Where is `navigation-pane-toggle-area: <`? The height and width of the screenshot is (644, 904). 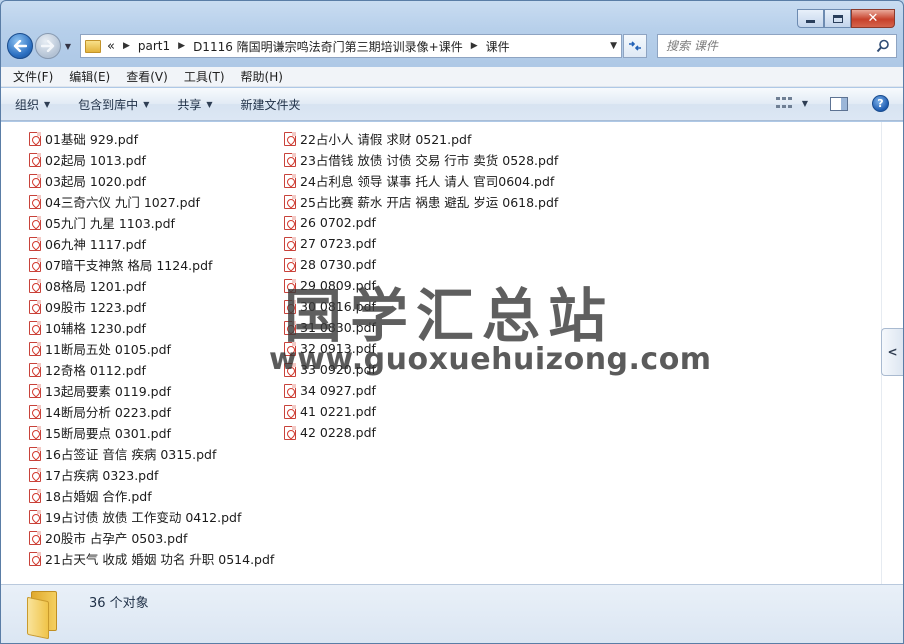
navigation-pane-toggle-area: < is located at coordinates (892, 353).